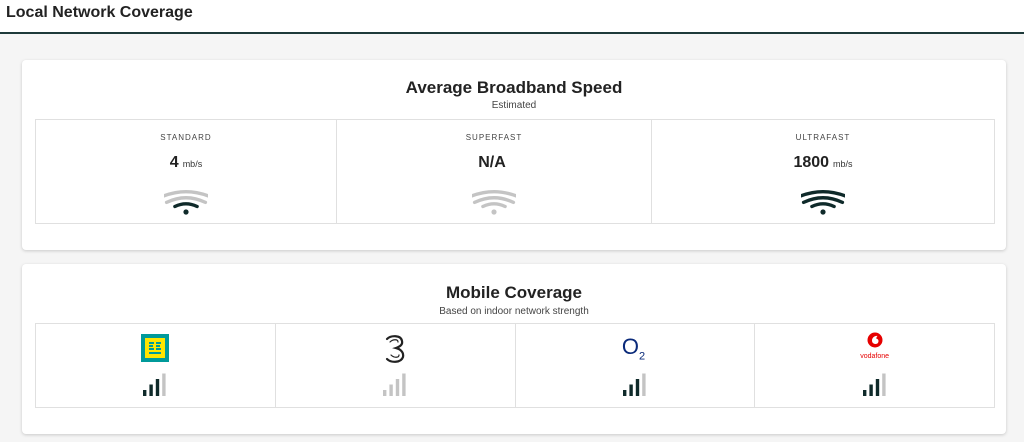  I want to click on operator-o2: O2, so click(636, 365).